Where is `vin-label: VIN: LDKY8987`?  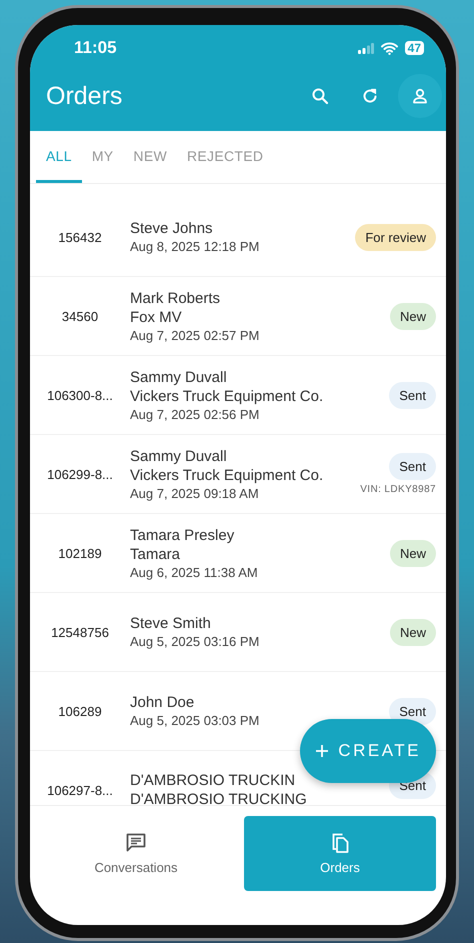
vin-label: VIN: LDKY8987 is located at coordinates (398, 489).